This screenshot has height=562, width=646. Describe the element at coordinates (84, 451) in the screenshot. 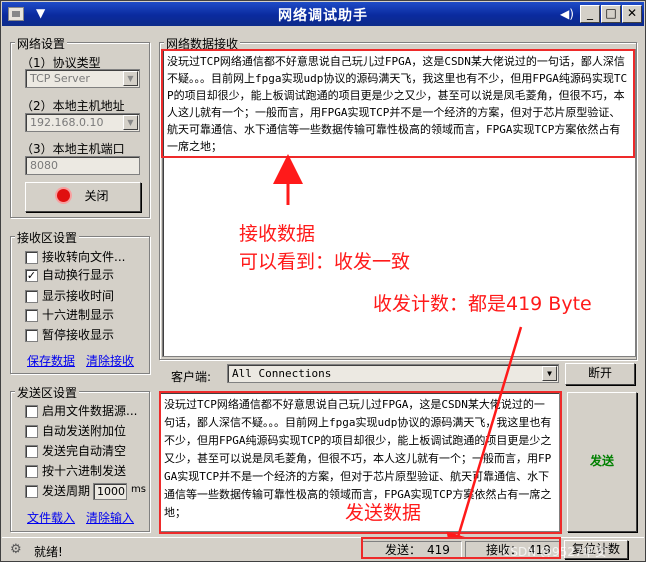

I see `checkbox-label: 发送完自动清空` at that location.